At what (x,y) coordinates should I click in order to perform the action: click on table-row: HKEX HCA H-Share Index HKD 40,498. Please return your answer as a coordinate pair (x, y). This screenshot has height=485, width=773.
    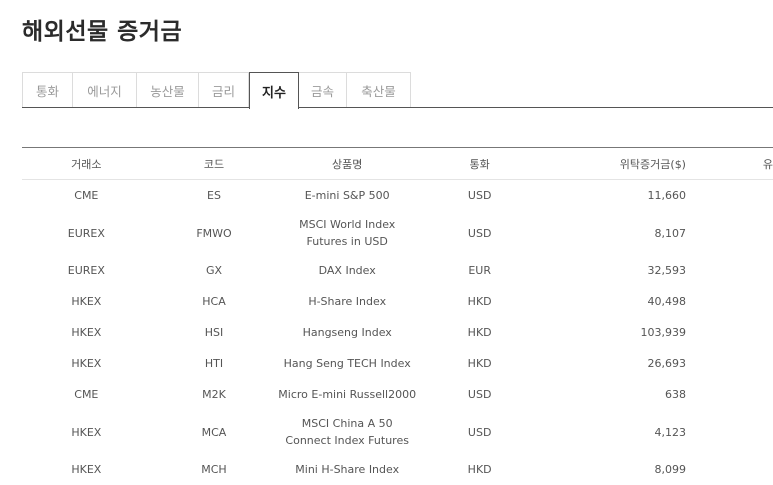
    Looking at the image, I should click on (397, 301).